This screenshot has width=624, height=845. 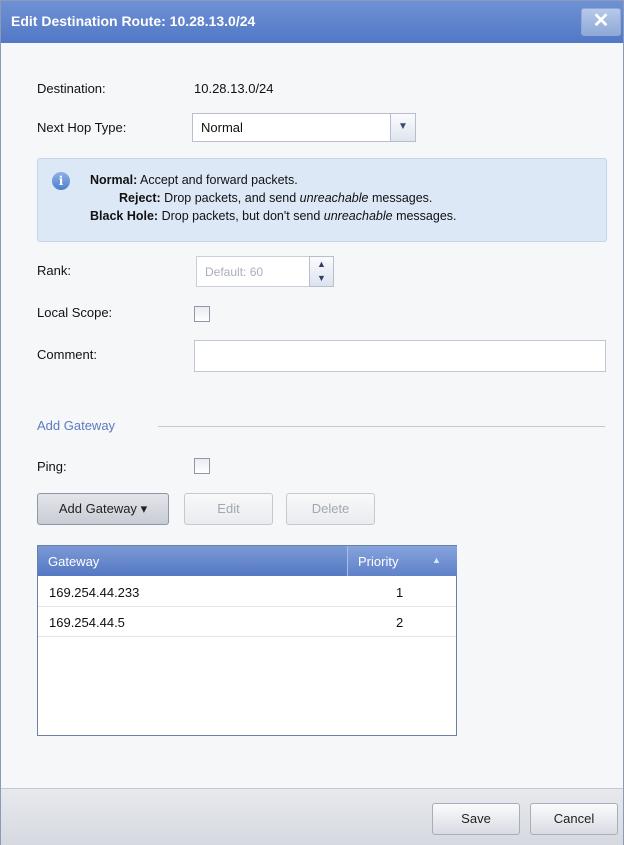 What do you see at coordinates (234, 88) in the screenshot?
I see `destination-value: 10.28.13.0/24` at bounding box center [234, 88].